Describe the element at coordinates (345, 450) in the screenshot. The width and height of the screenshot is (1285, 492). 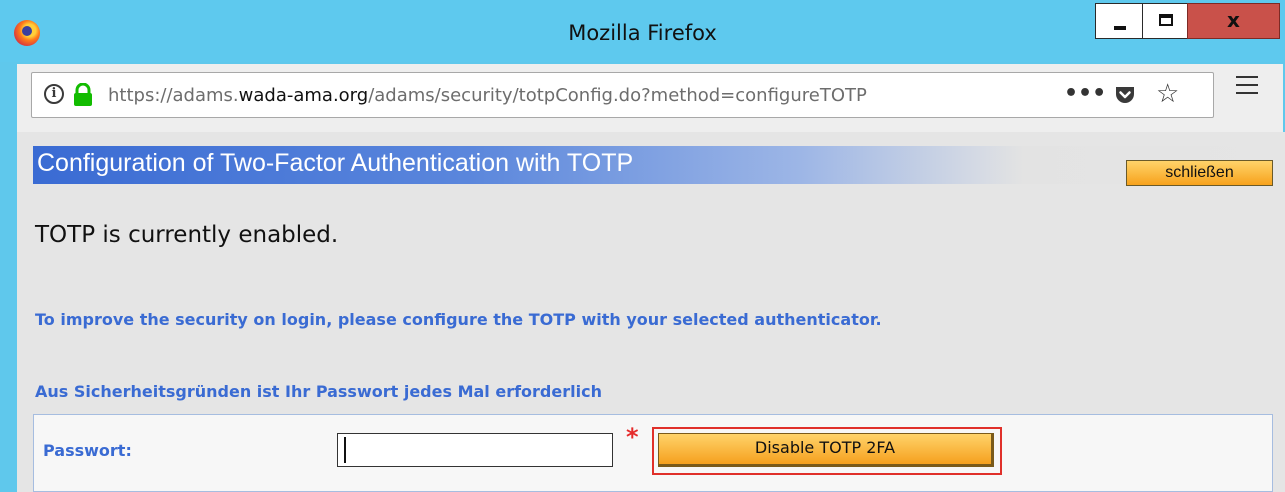
I see `text-caret` at that location.